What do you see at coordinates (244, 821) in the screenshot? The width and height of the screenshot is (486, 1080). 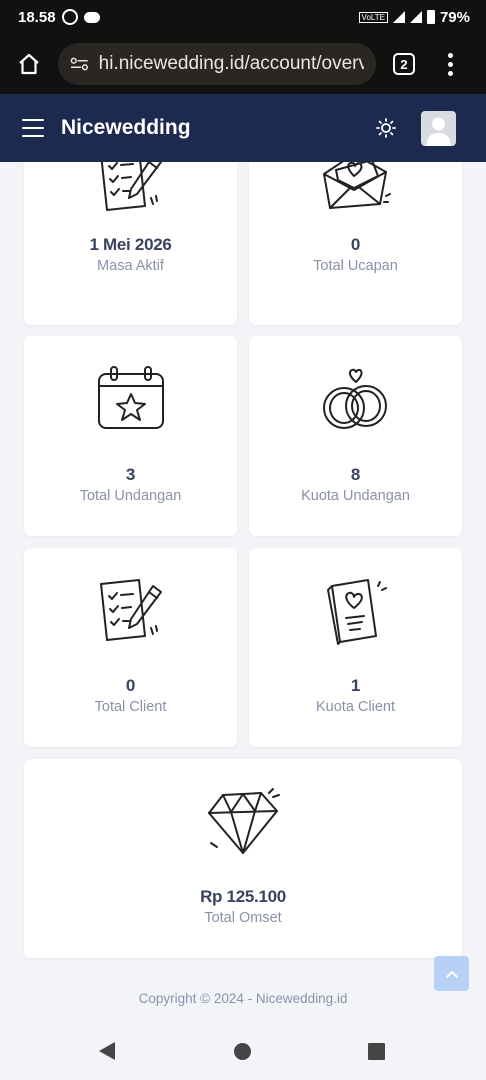 I see `diamond-icon` at bounding box center [244, 821].